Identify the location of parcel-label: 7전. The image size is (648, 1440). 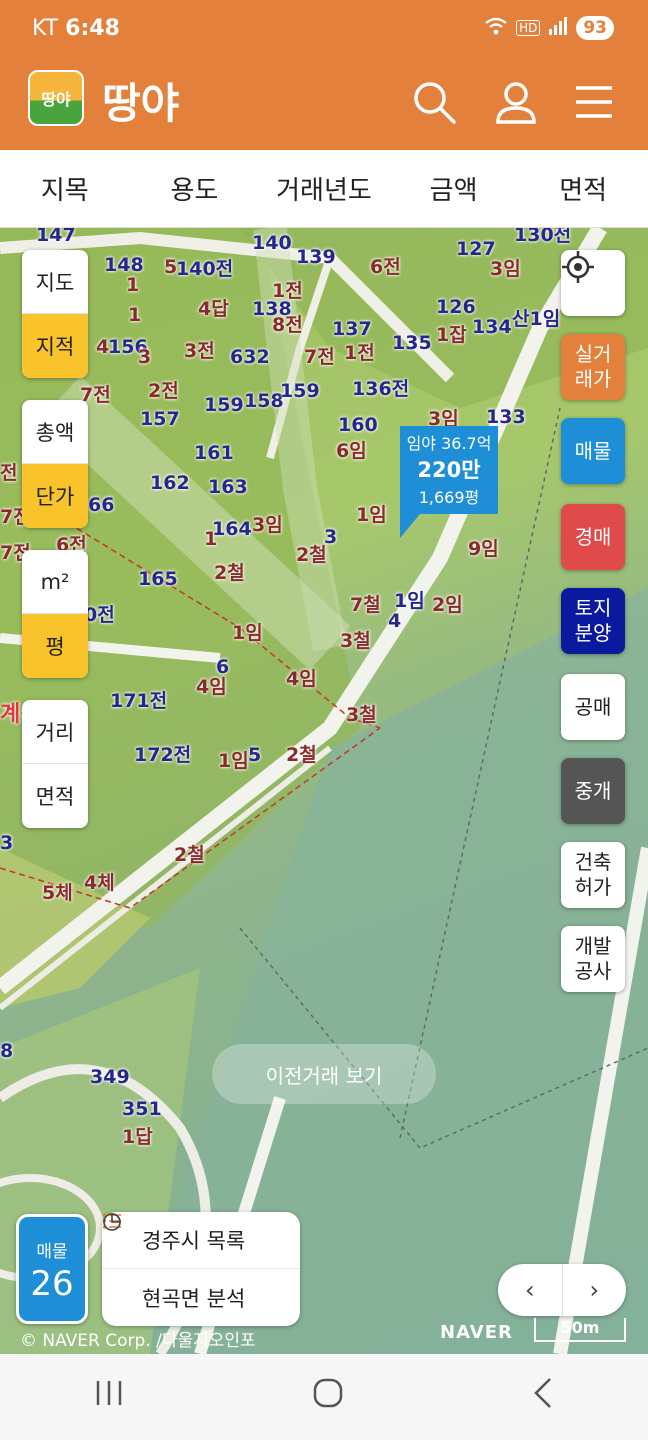
(319, 357).